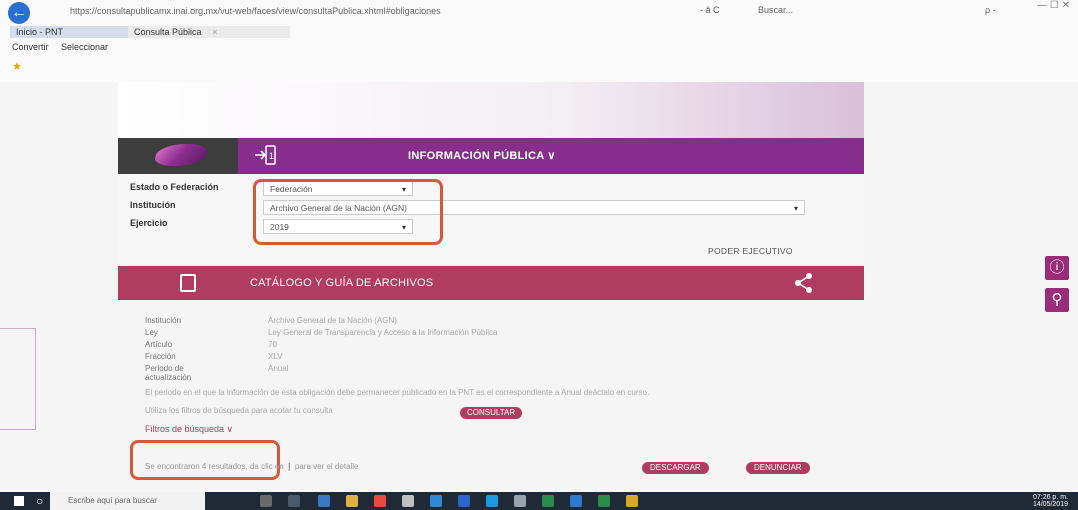 Image resolution: width=1078 pixels, height=510 pixels. I want to click on ejercicio-label: Ejercicio, so click(149, 223).